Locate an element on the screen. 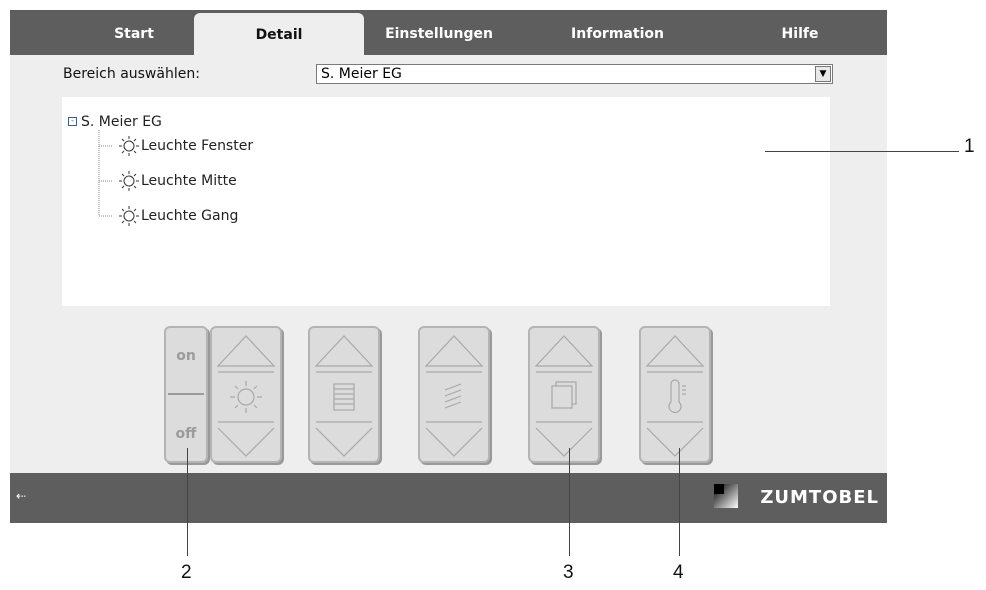 The height and width of the screenshot is (590, 986). thermometer-icon is located at coordinates (675, 396).